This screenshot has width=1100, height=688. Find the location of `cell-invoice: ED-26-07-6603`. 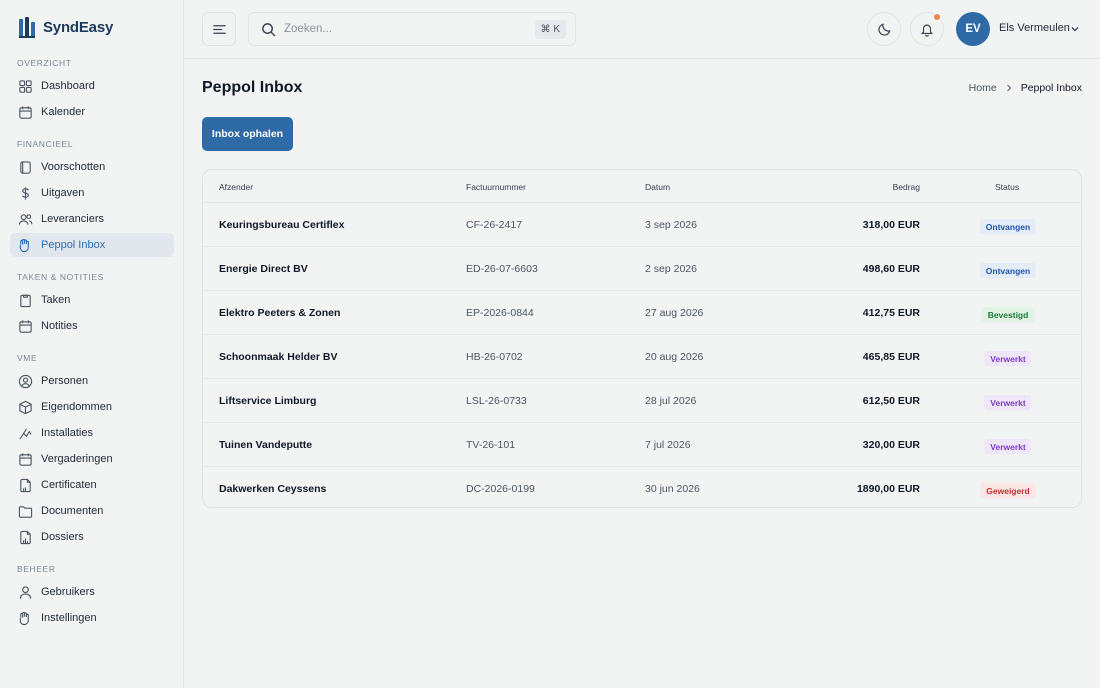

cell-invoice: ED-26-07-6603 is located at coordinates (502, 269).